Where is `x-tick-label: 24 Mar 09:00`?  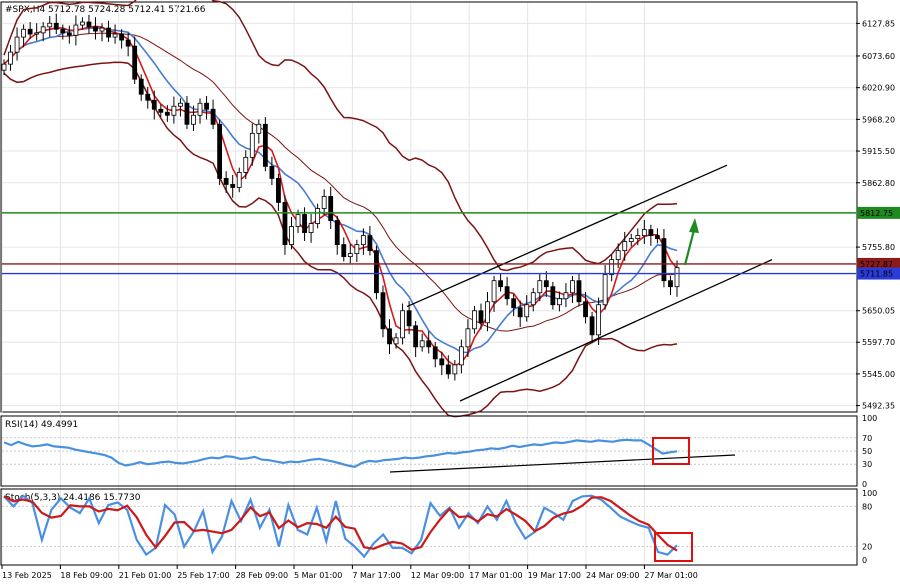 x-tick-label: 24 Mar 09:00 is located at coordinates (612, 575).